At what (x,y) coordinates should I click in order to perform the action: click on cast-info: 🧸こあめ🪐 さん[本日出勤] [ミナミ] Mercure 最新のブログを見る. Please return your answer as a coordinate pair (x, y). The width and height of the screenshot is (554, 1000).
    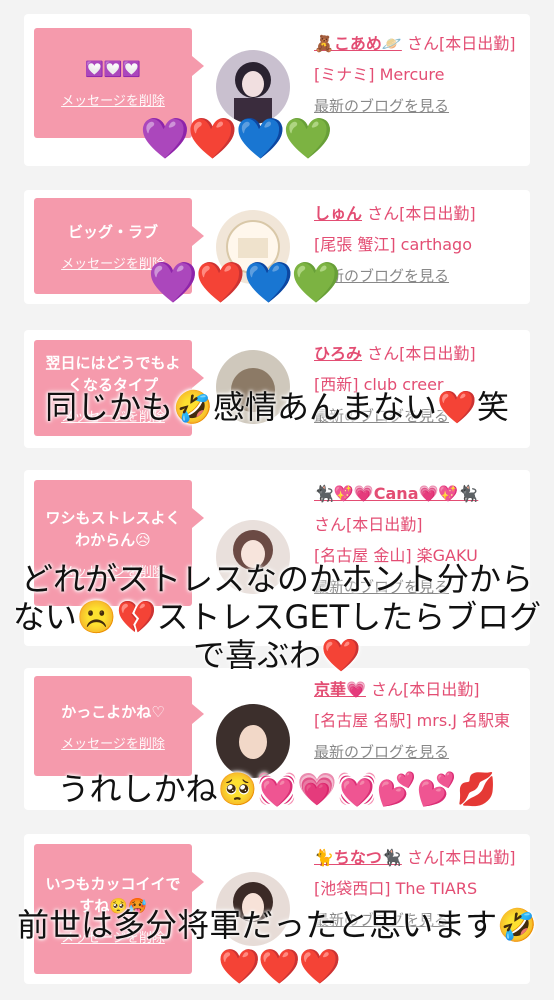
    Looking at the image, I should click on (419, 75).